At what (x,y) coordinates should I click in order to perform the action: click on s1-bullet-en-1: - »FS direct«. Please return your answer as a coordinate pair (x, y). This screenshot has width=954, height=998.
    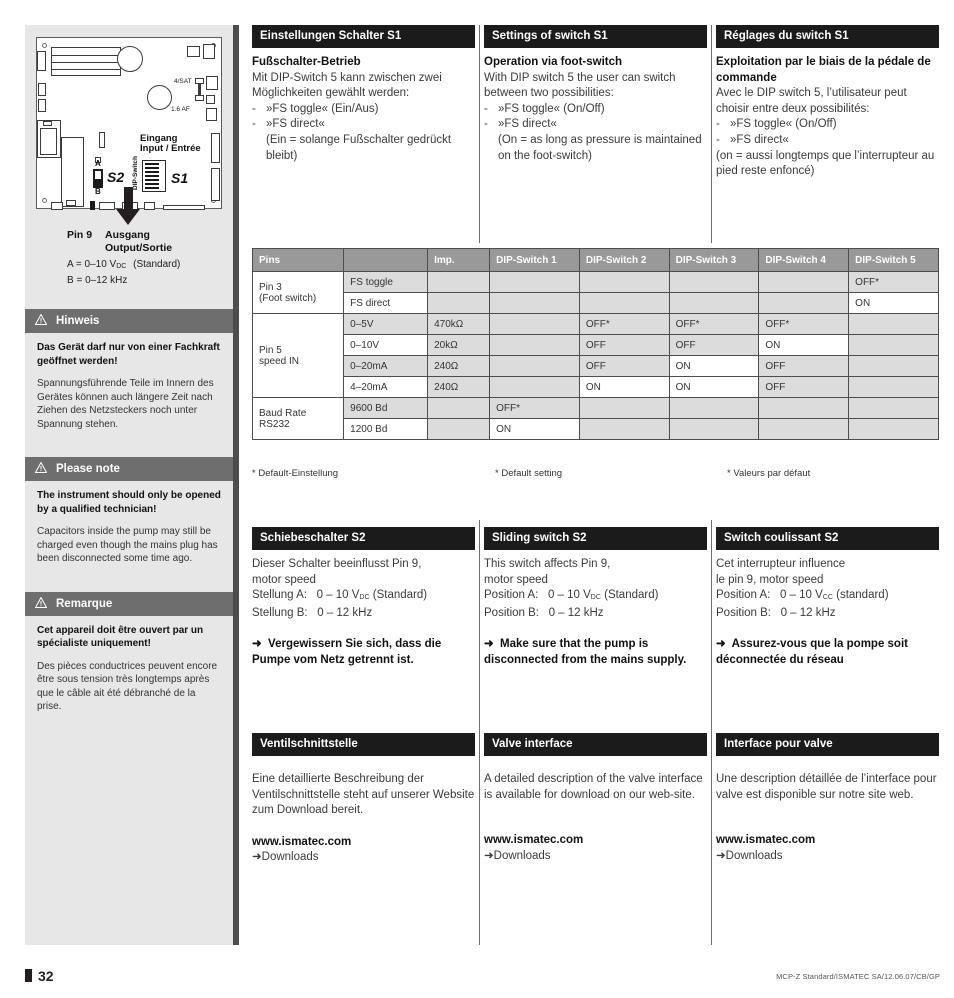
    Looking at the image, I should click on (520, 124).